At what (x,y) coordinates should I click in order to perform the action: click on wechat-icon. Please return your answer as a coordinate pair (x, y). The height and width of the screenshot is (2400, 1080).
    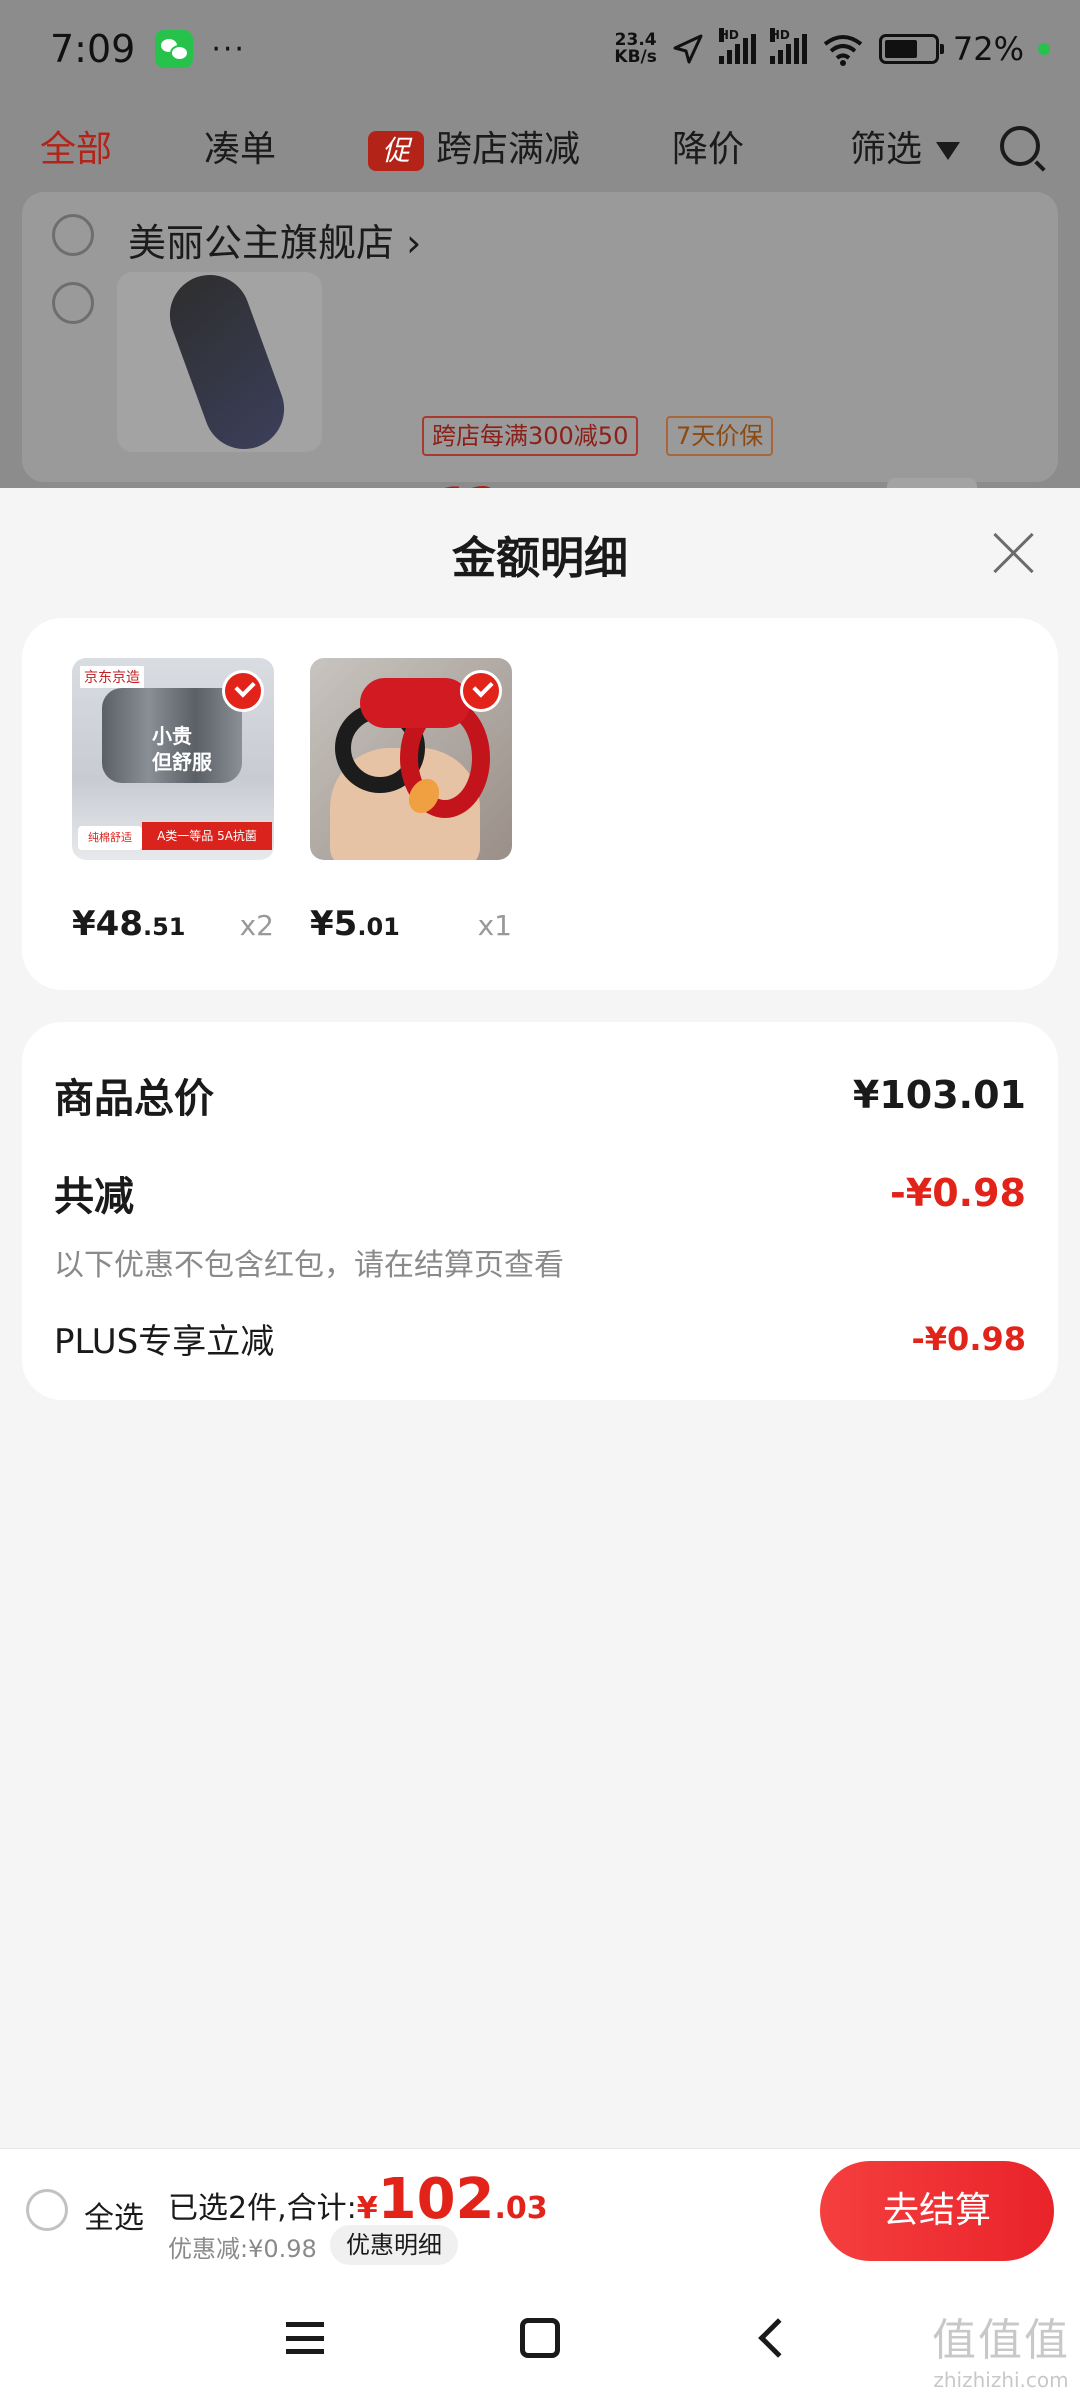
    Looking at the image, I should click on (174, 49).